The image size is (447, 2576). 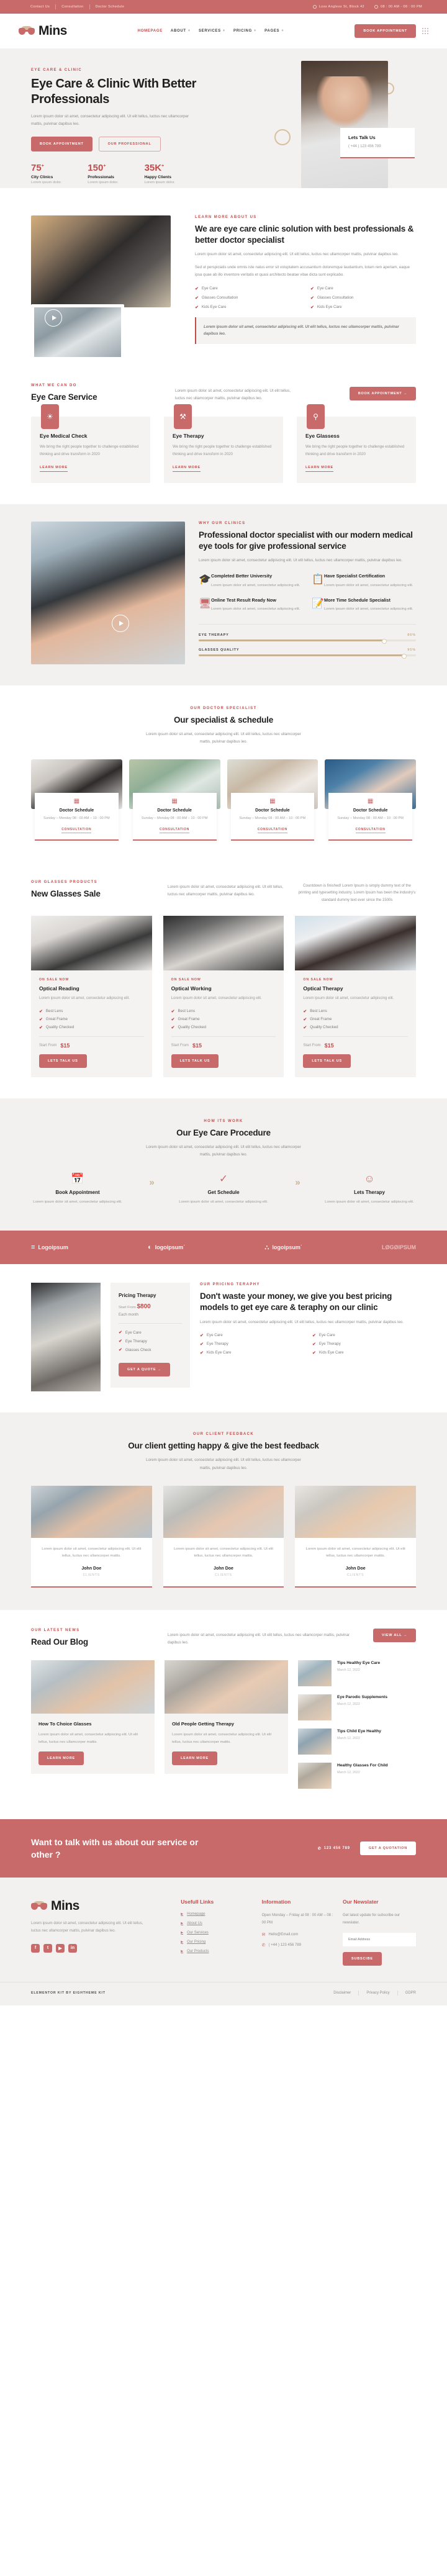 What do you see at coordinates (318, 1011) in the screenshot?
I see `feature-label: Best Lens` at bounding box center [318, 1011].